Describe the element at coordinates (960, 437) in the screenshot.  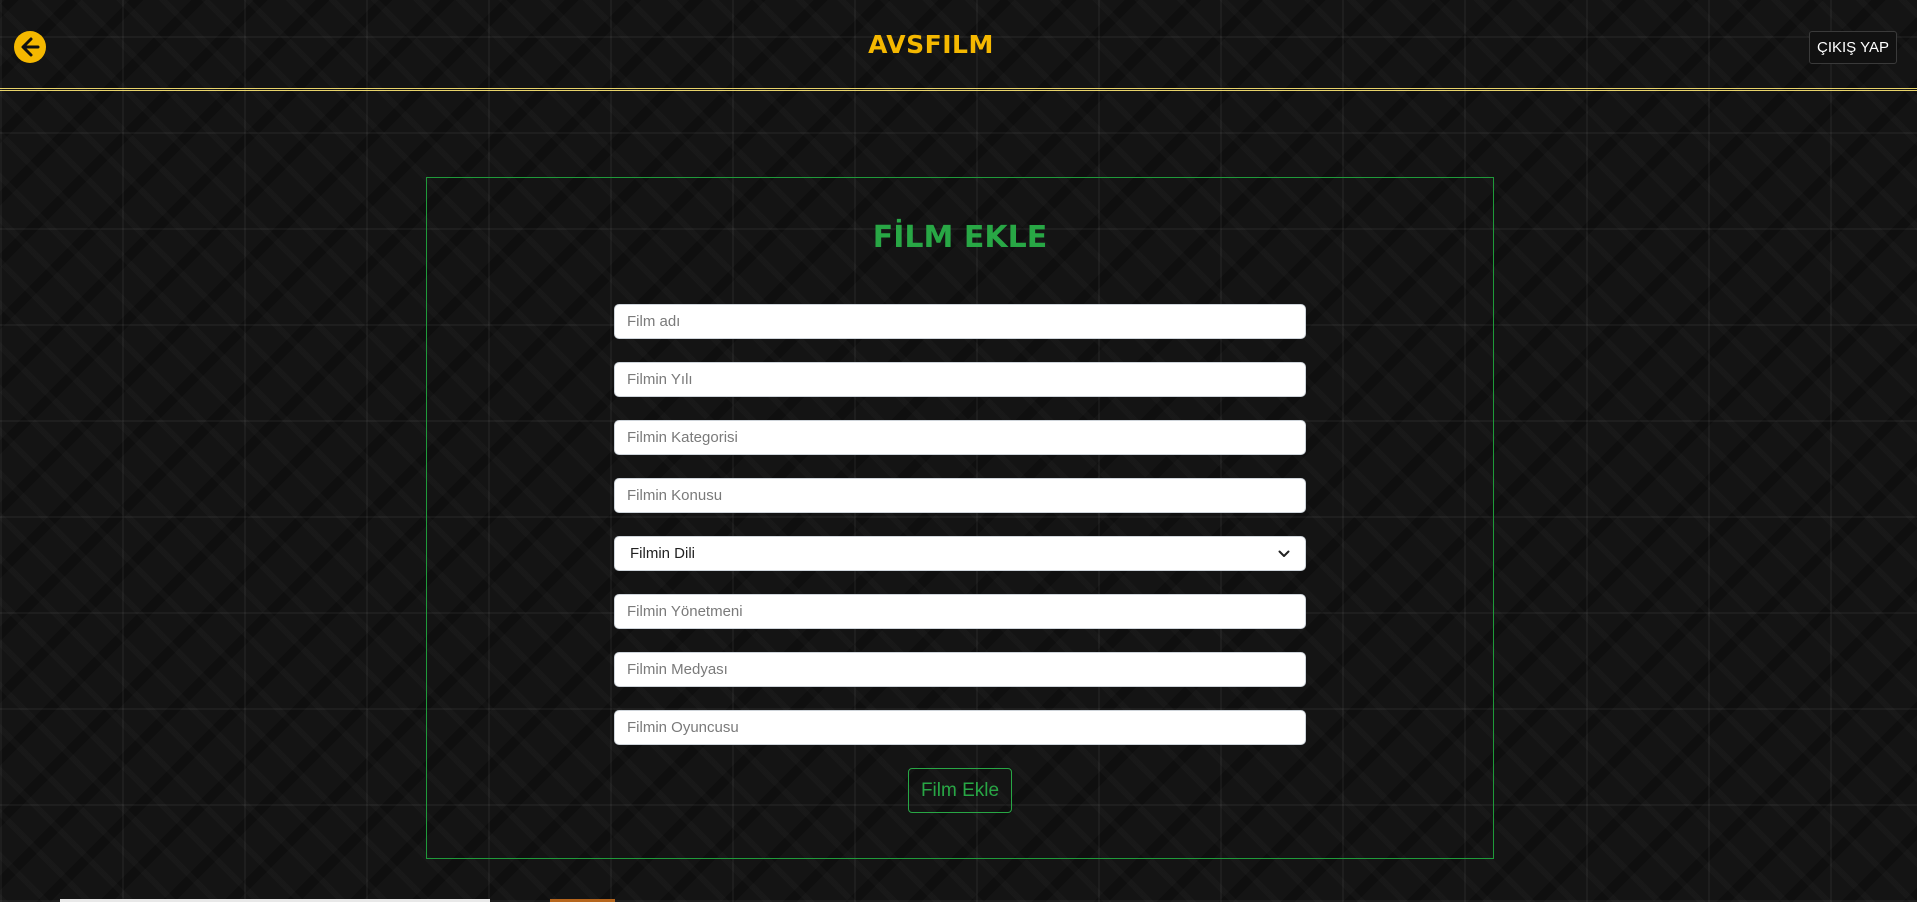
I see `film-category-input` at that location.